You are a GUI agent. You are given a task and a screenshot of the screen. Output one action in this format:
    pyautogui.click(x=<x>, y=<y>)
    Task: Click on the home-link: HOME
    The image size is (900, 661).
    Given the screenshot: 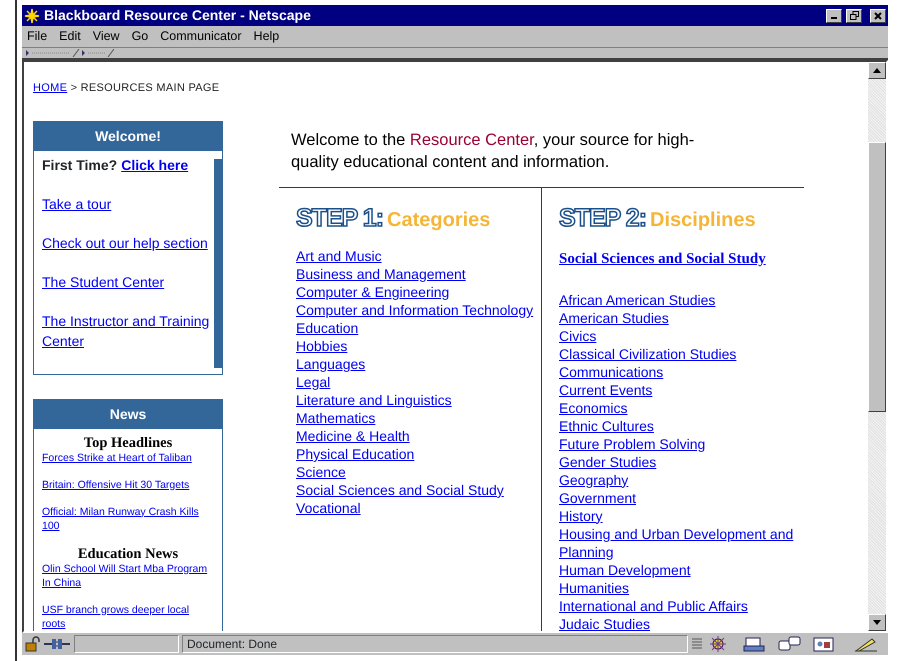 What is the action you would take?
    pyautogui.click(x=50, y=88)
    